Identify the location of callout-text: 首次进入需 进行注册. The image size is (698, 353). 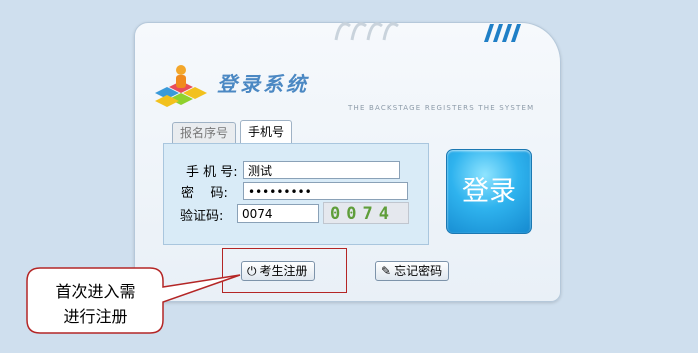
(95, 304).